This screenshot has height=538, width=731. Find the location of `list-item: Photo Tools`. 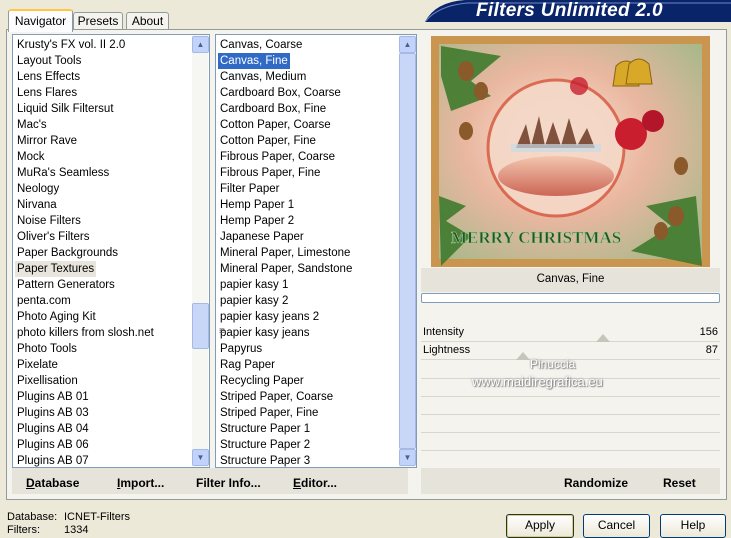

list-item: Photo Tools is located at coordinates (47, 349).